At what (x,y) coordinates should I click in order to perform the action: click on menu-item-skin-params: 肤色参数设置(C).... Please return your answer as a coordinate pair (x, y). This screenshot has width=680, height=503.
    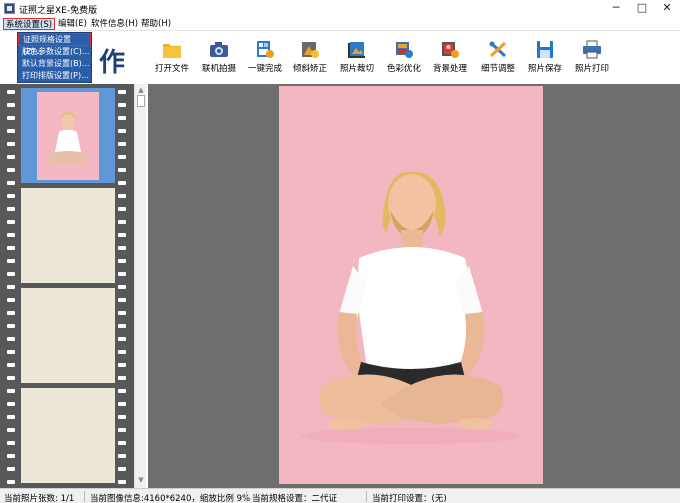
    Looking at the image, I should click on (54, 52).